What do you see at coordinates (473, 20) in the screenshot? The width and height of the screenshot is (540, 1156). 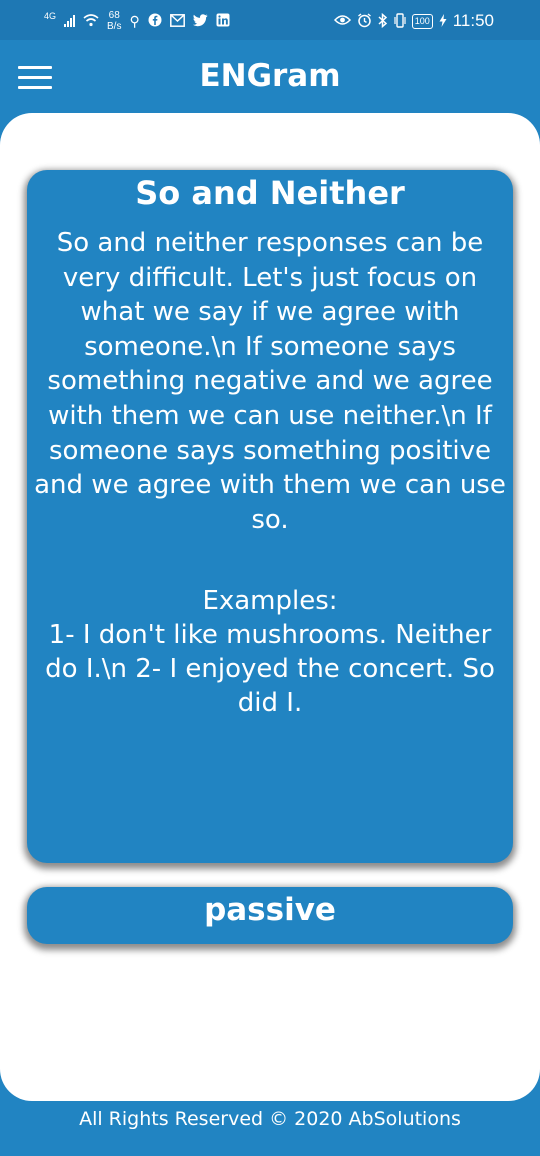 I see `clock-time: 11:50` at bounding box center [473, 20].